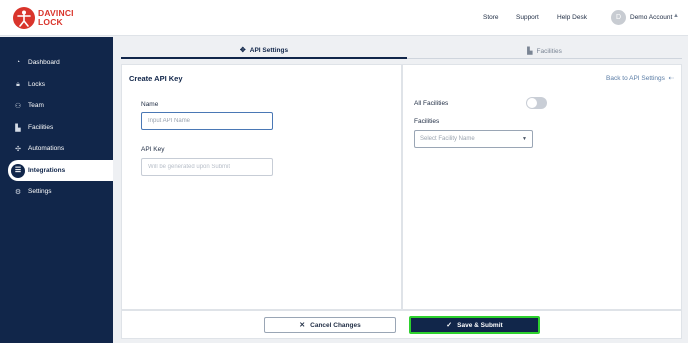 The width and height of the screenshot is (688, 343). I want to click on save-submit-button: ✓ Save & Submit, so click(474, 325).